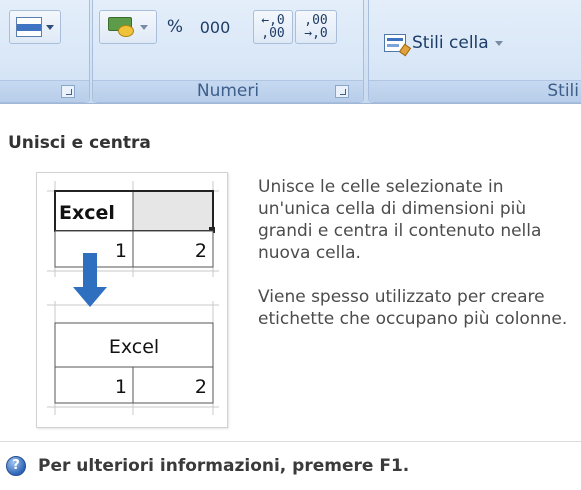 Image resolution: width=581 pixels, height=490 pixels. I want to click on cell-styles-icon, so click(398, 45).